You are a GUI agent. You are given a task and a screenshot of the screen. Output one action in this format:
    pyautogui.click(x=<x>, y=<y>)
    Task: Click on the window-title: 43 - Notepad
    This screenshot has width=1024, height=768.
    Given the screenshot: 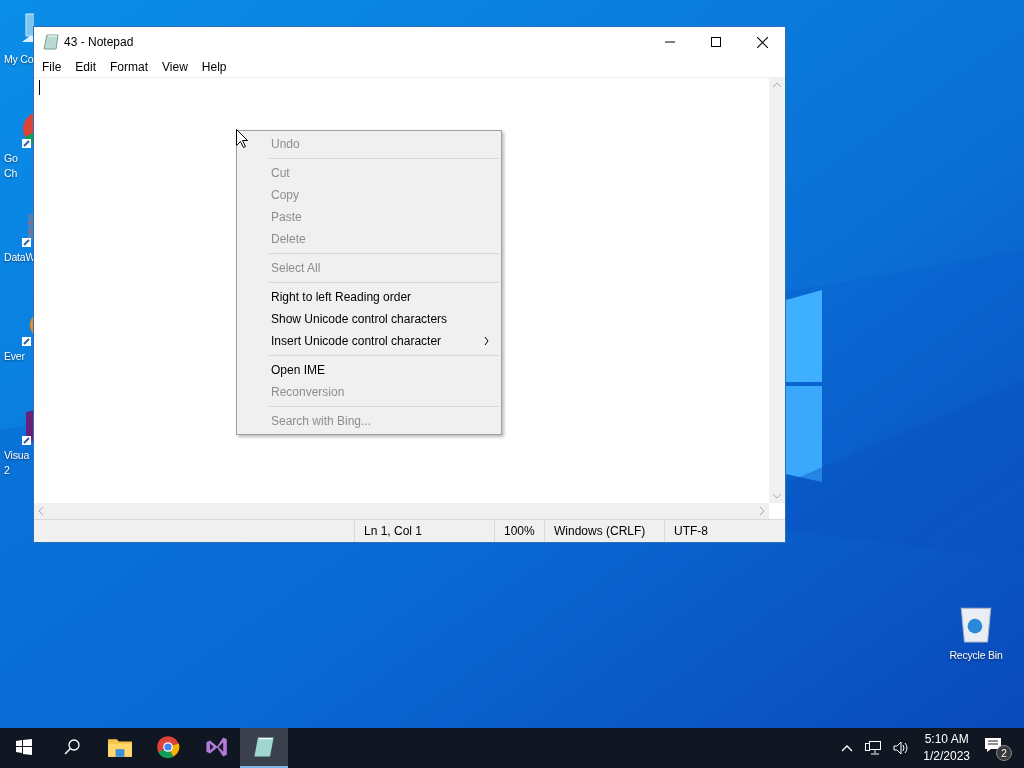 What is the action you would take?
    pyautogui.click(x=99, y=42)
    